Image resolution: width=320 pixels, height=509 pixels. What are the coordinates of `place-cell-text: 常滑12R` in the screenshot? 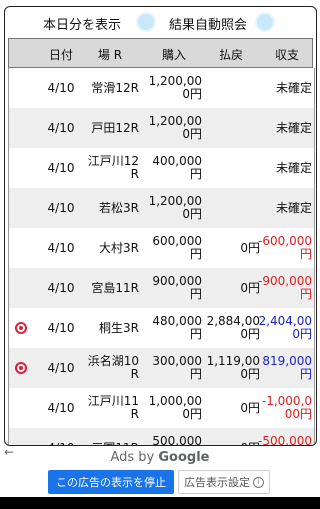 It's located at (115, 87).